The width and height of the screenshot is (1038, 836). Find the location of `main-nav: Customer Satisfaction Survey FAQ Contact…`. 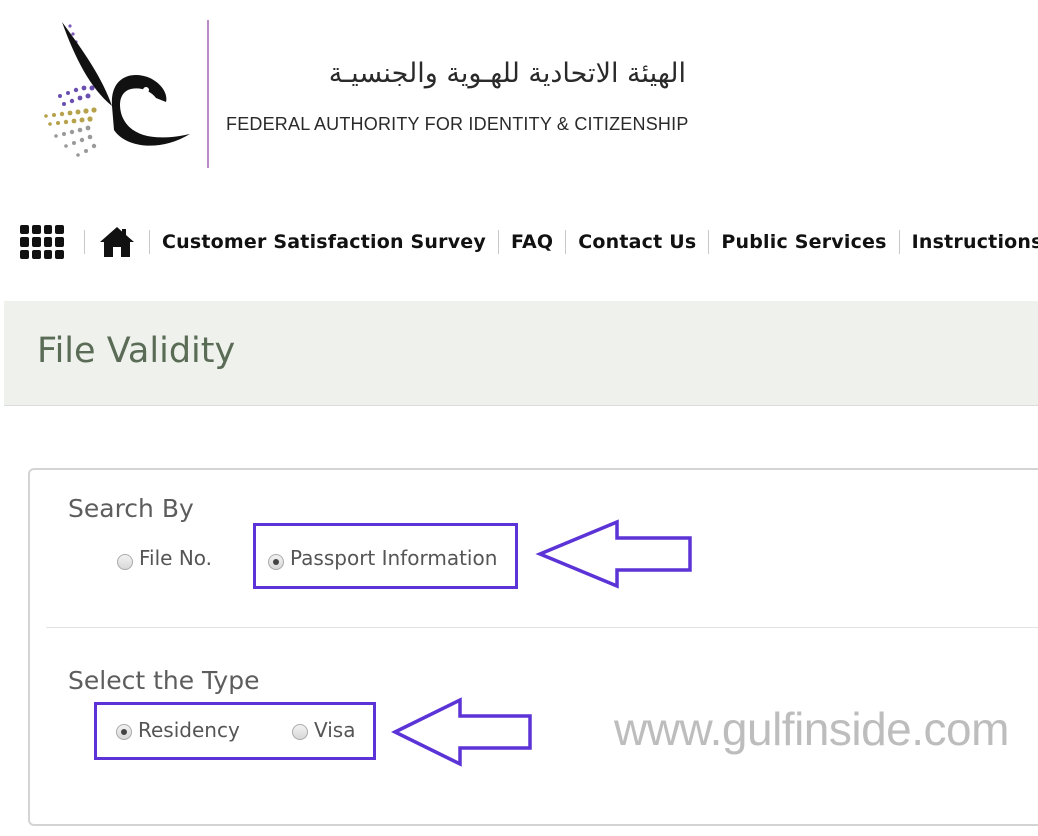

main-nav: Customer Satisfaction Survey FAQ Contact… is located at coordinates (529, 242).